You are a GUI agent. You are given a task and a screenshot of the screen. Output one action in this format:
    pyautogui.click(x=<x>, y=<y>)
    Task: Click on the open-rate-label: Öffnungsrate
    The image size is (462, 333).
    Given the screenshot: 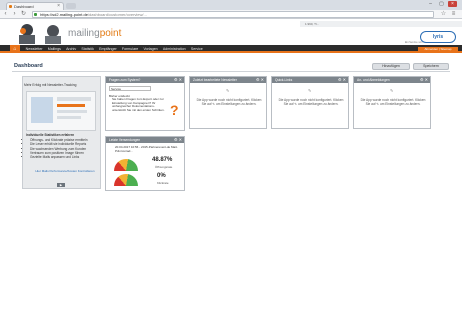 What is the action you would take?
    pyautogui.click(x=164, y=167)
    